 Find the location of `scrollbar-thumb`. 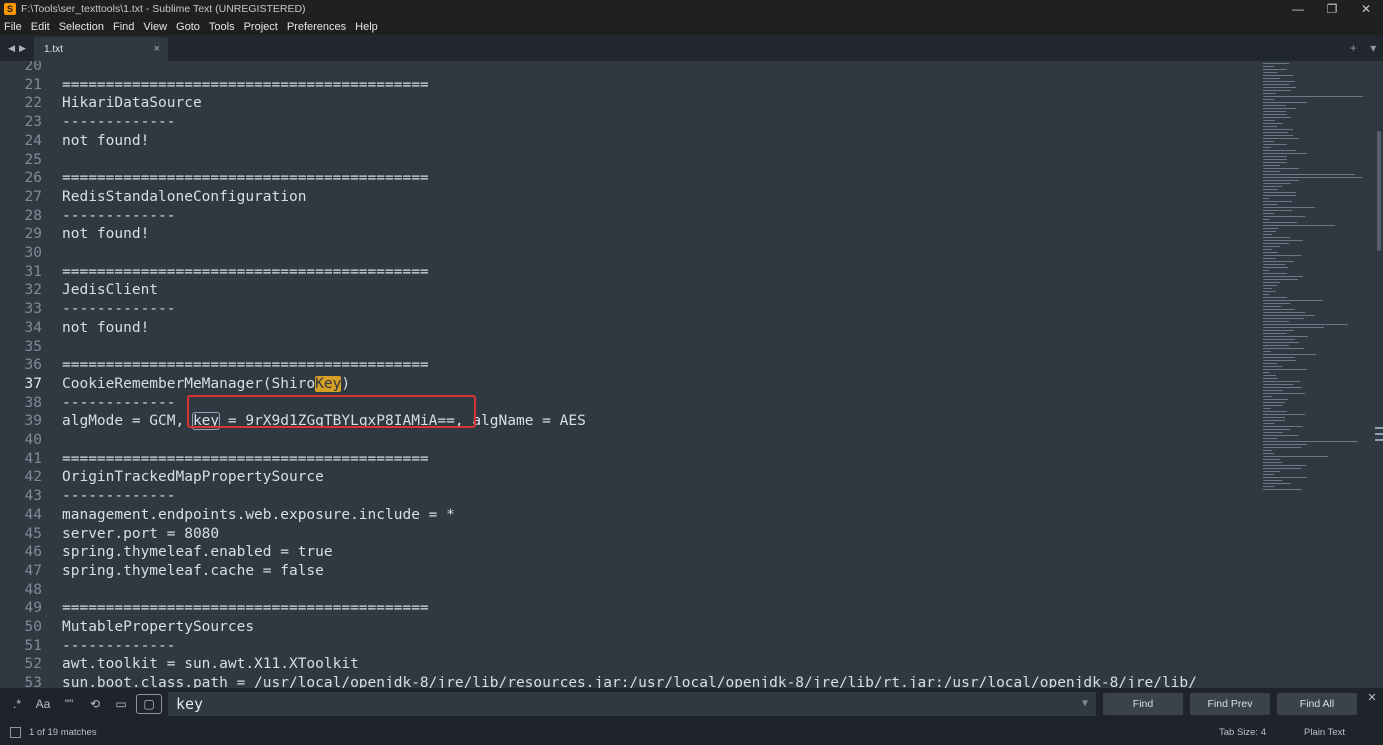

scrollbar-thumb is located at coordinates (1379, 191).